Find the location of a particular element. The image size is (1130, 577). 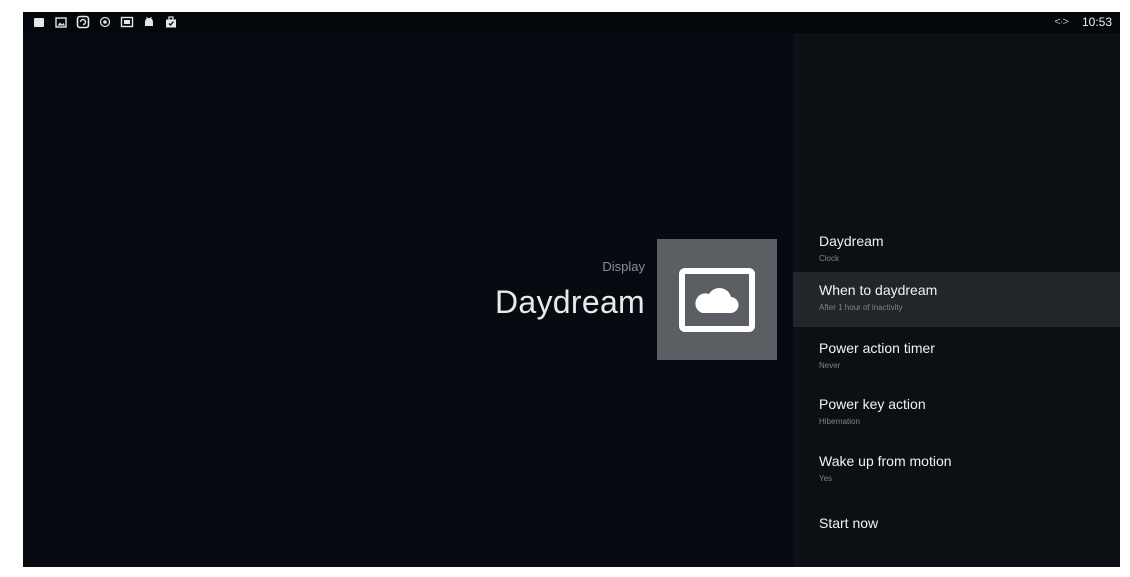

mail-icon is located at coordinates (127, 22).